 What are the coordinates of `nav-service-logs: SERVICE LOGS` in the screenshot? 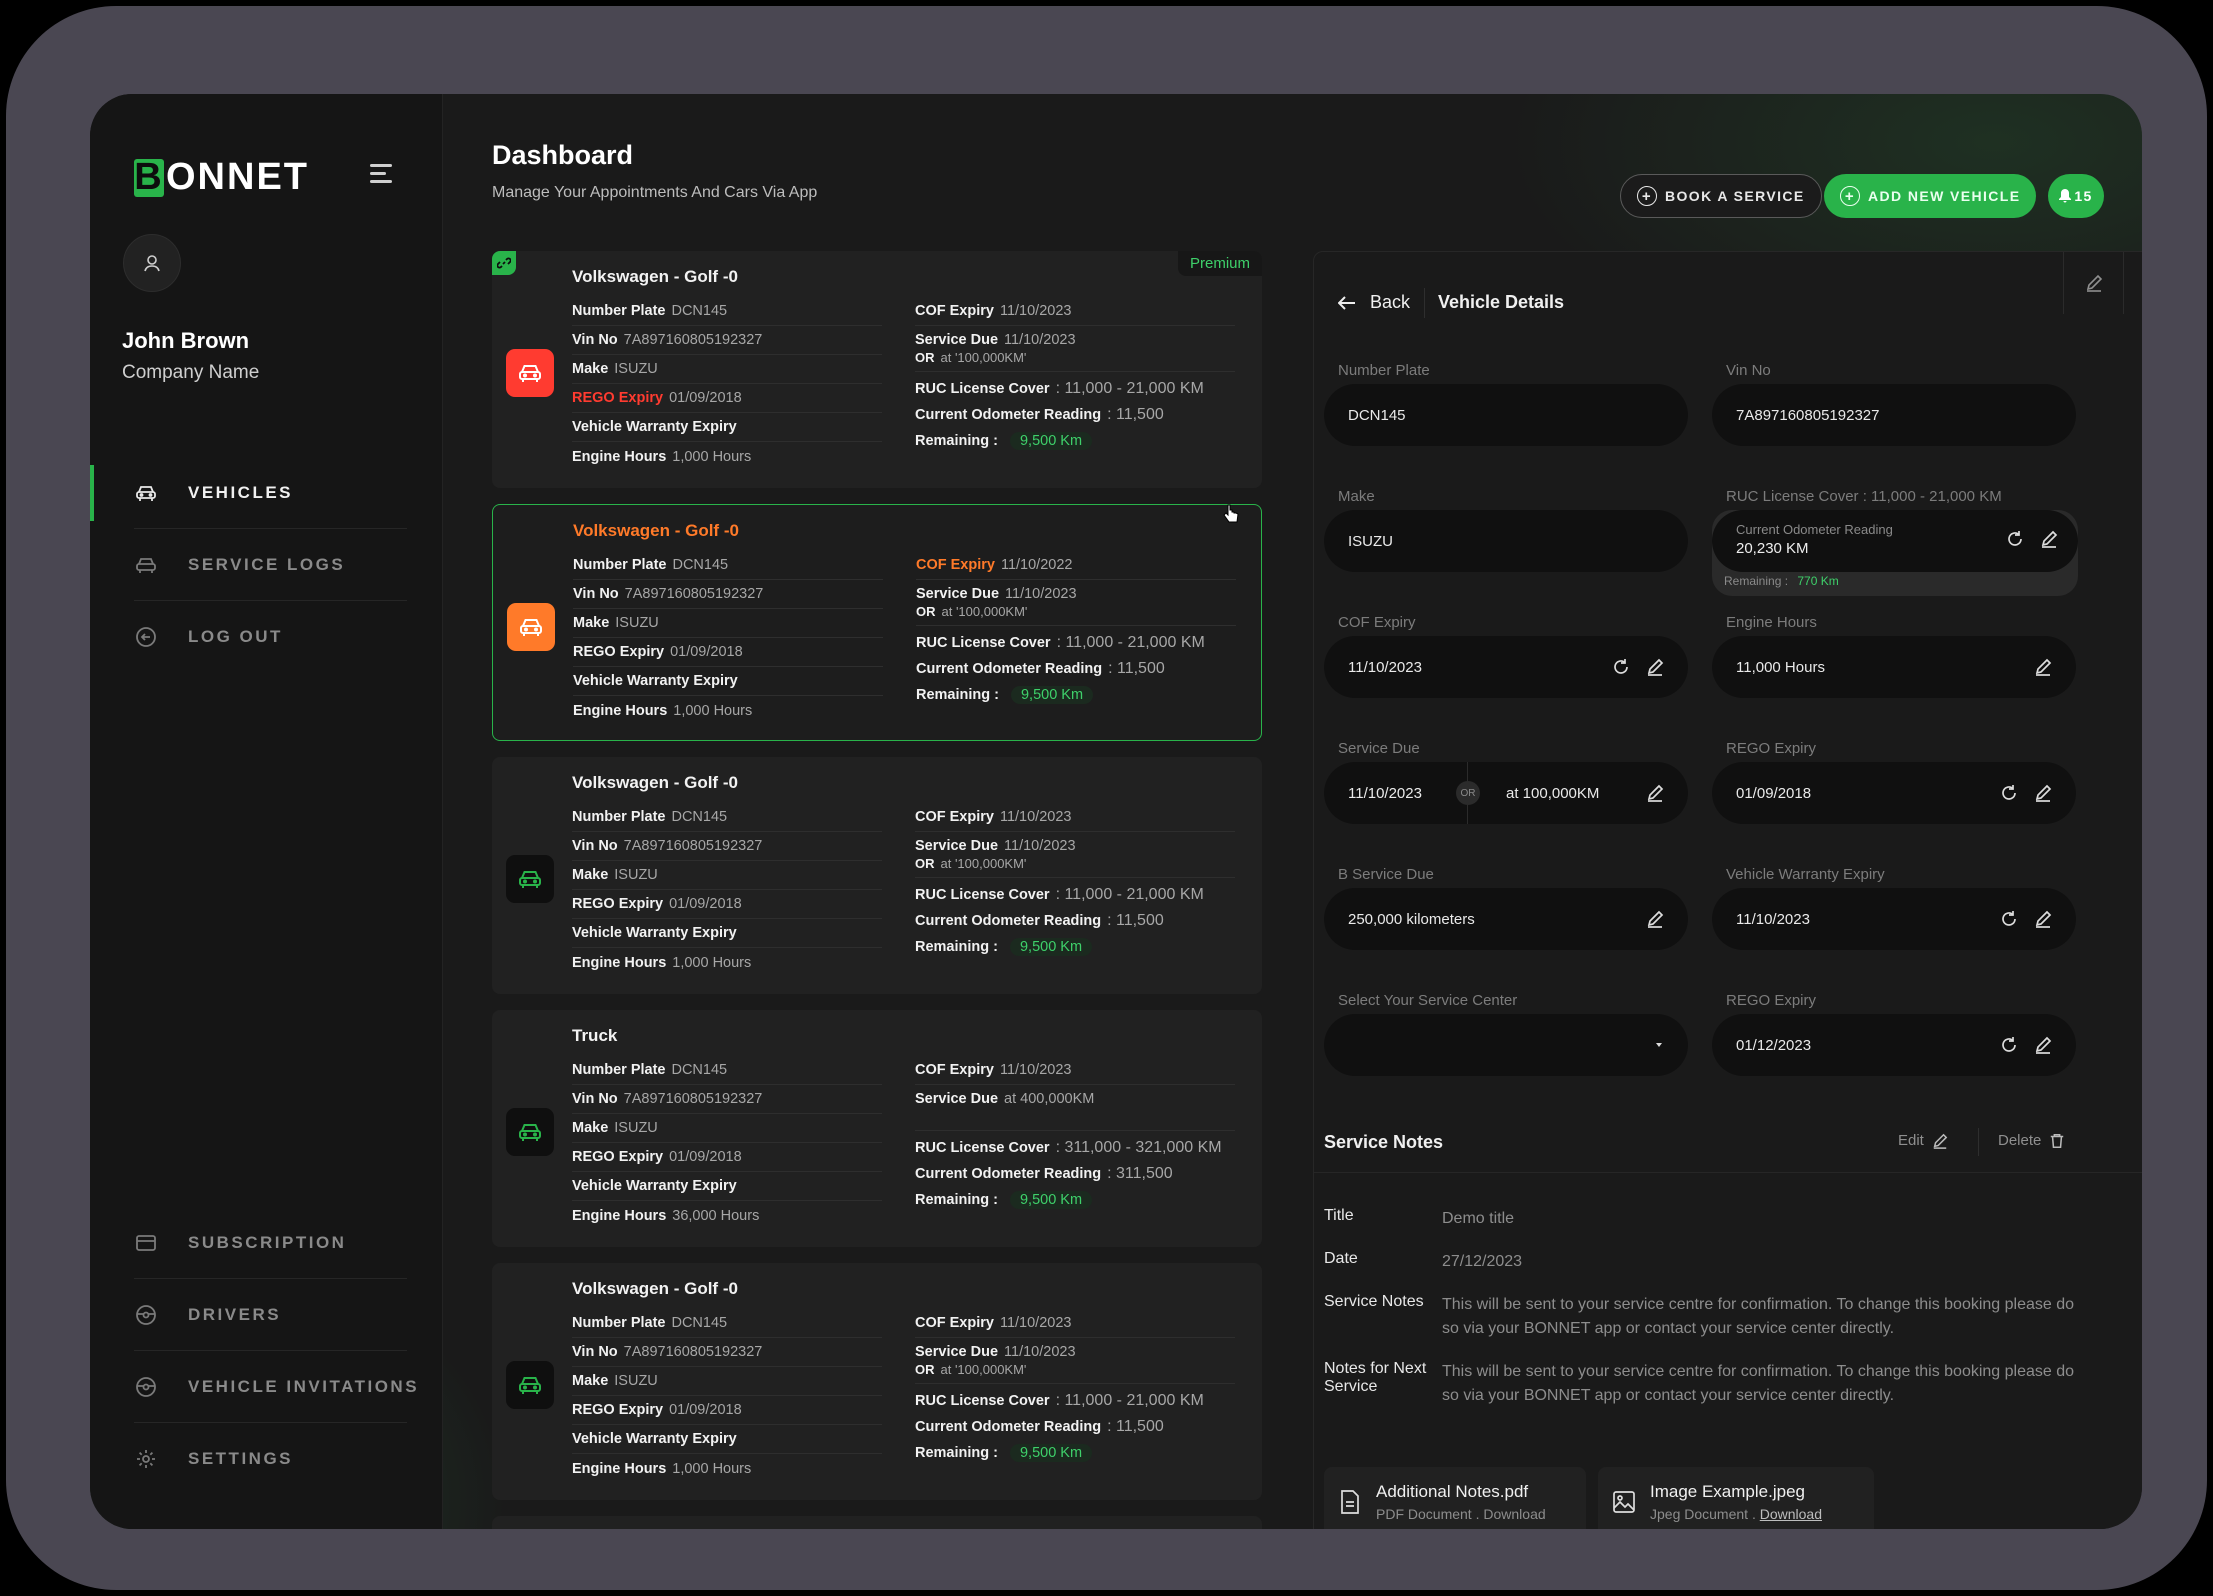 It's located at (266, 565).